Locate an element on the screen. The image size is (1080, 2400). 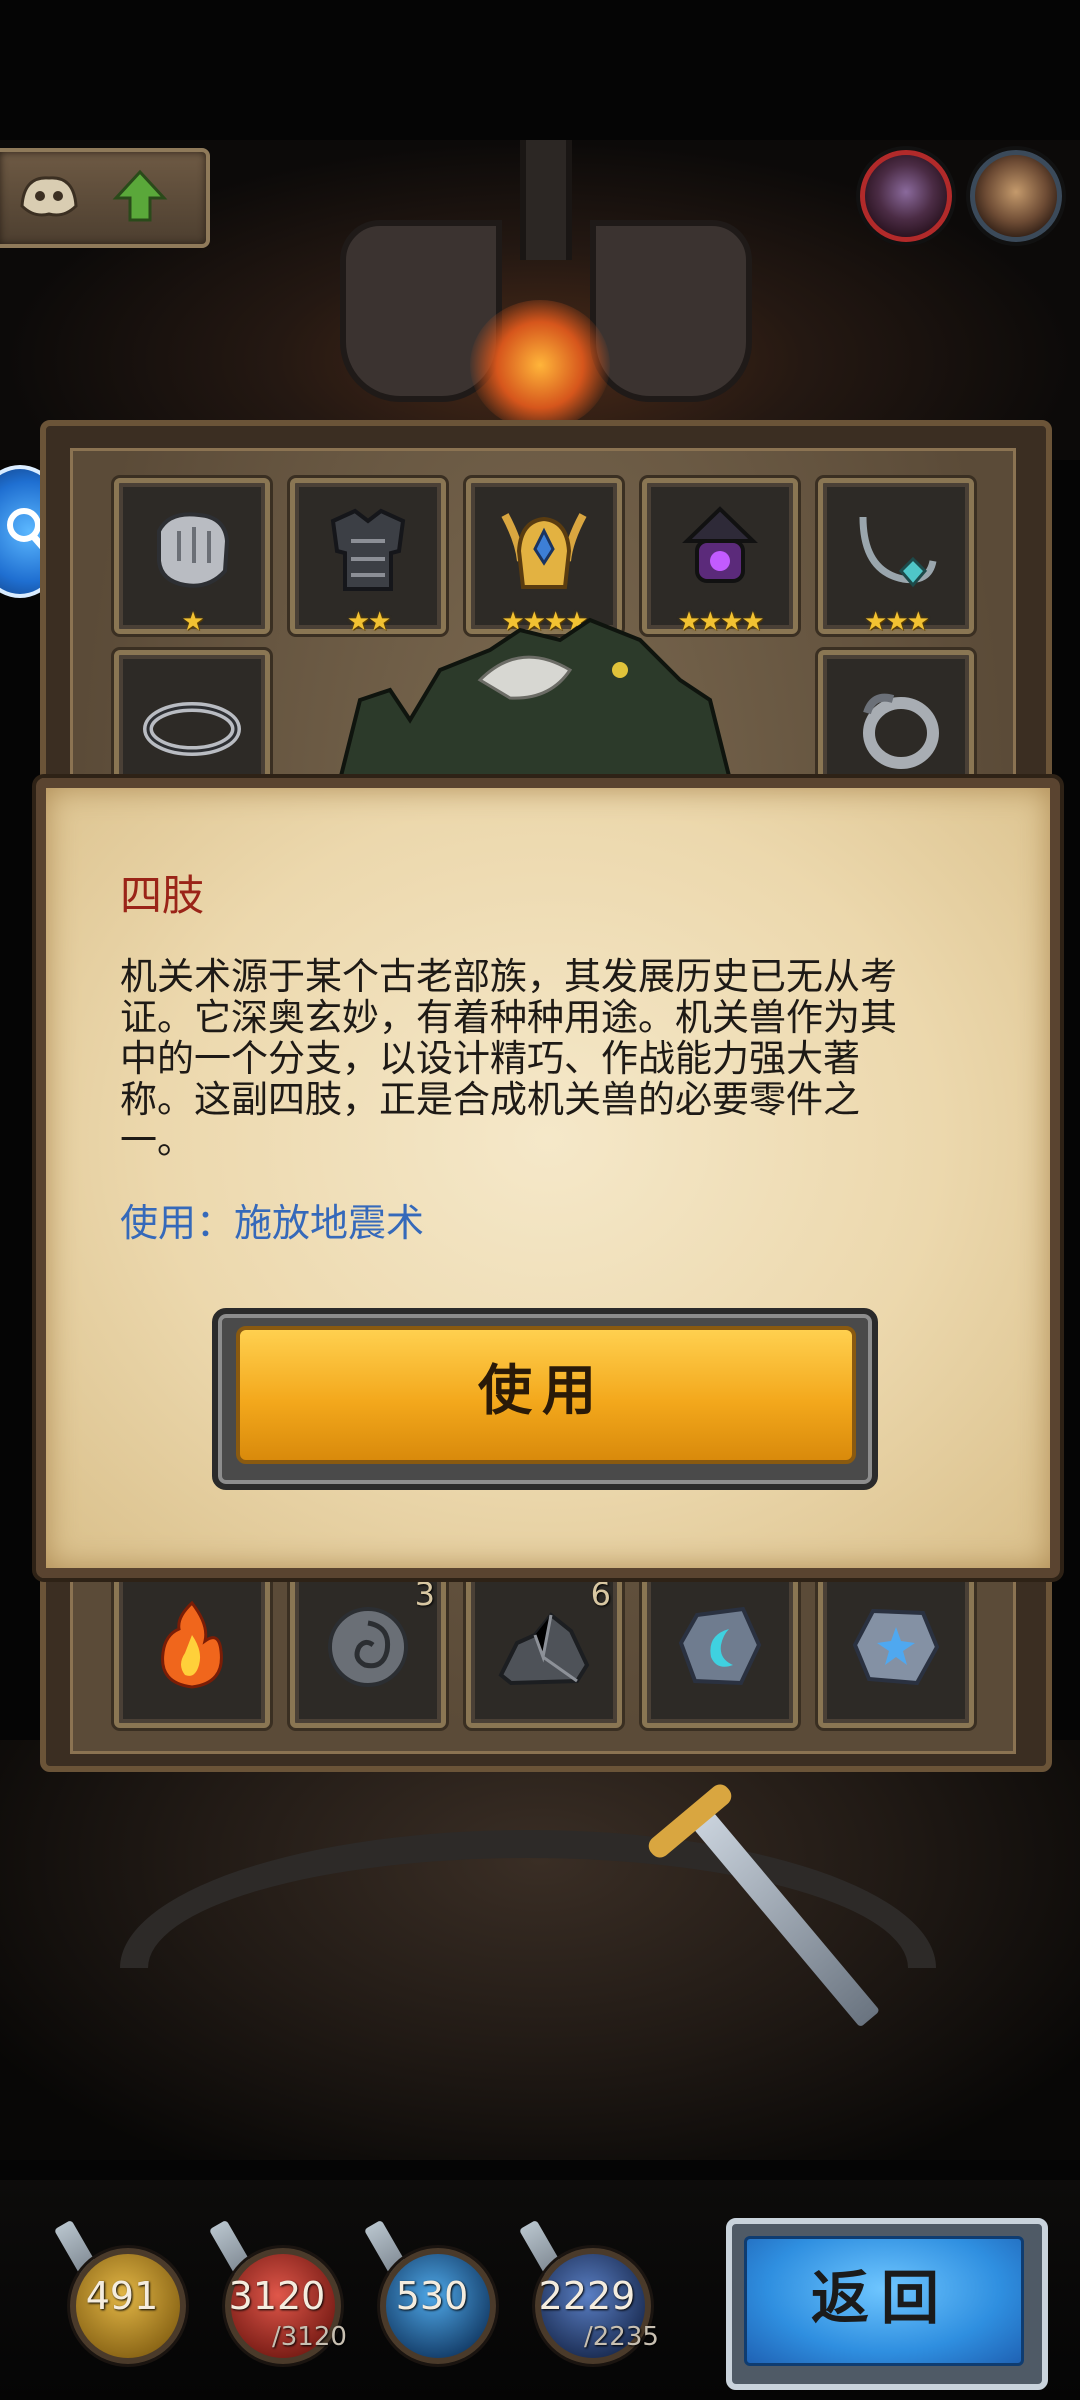
mech-beast-statue is located at coordinates (535, 698).